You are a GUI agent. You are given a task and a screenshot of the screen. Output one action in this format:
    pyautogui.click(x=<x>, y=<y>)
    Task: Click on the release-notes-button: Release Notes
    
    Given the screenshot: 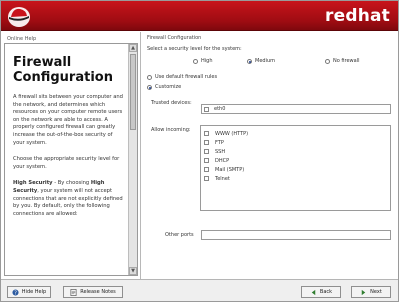 What is the action you would take?
    pyautogui.click(x=93, y=292)
    